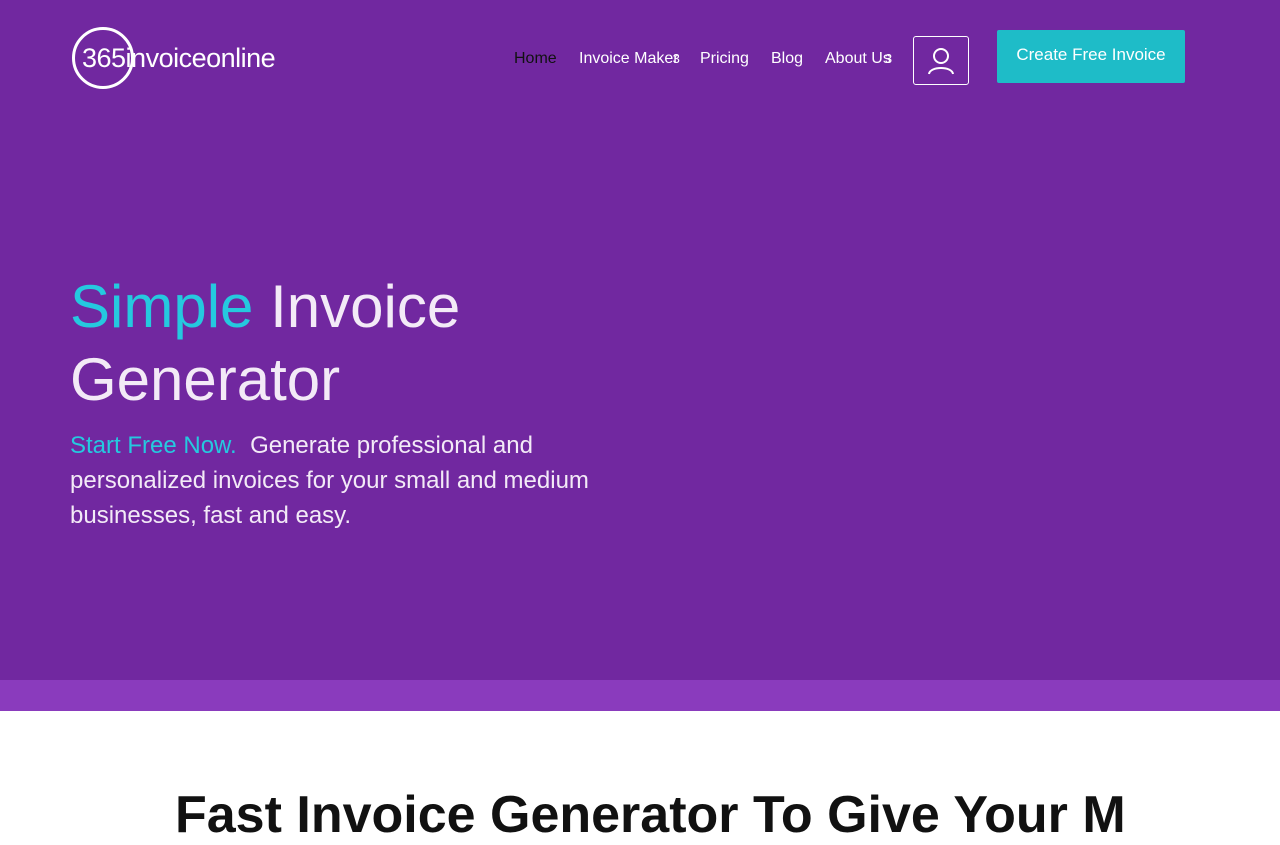  I want to click on nav-item-about-us: About Us3, so click(858, 59).